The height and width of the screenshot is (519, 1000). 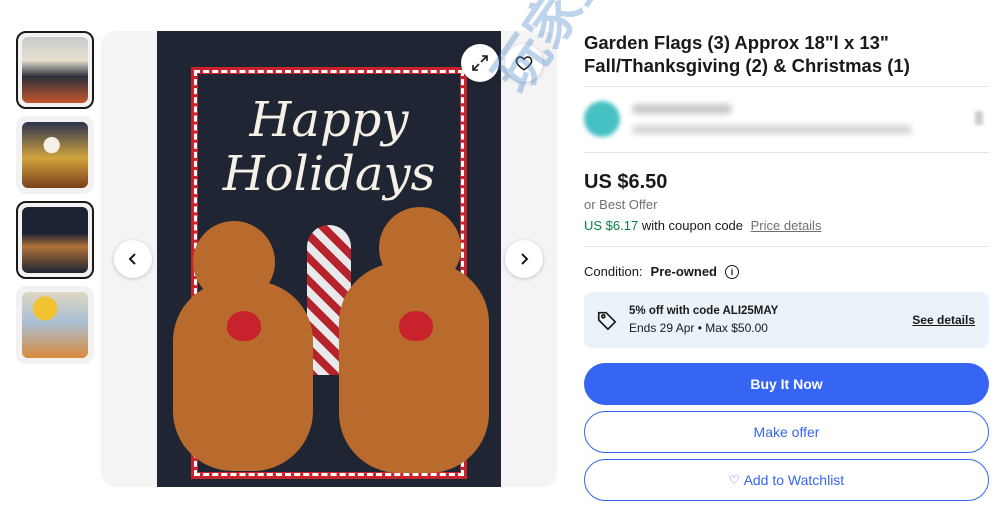 What do you see at coordinates (734, 480) in the screenshot?
I see `heart-icon: ♡` at bounding box center [734, 480].